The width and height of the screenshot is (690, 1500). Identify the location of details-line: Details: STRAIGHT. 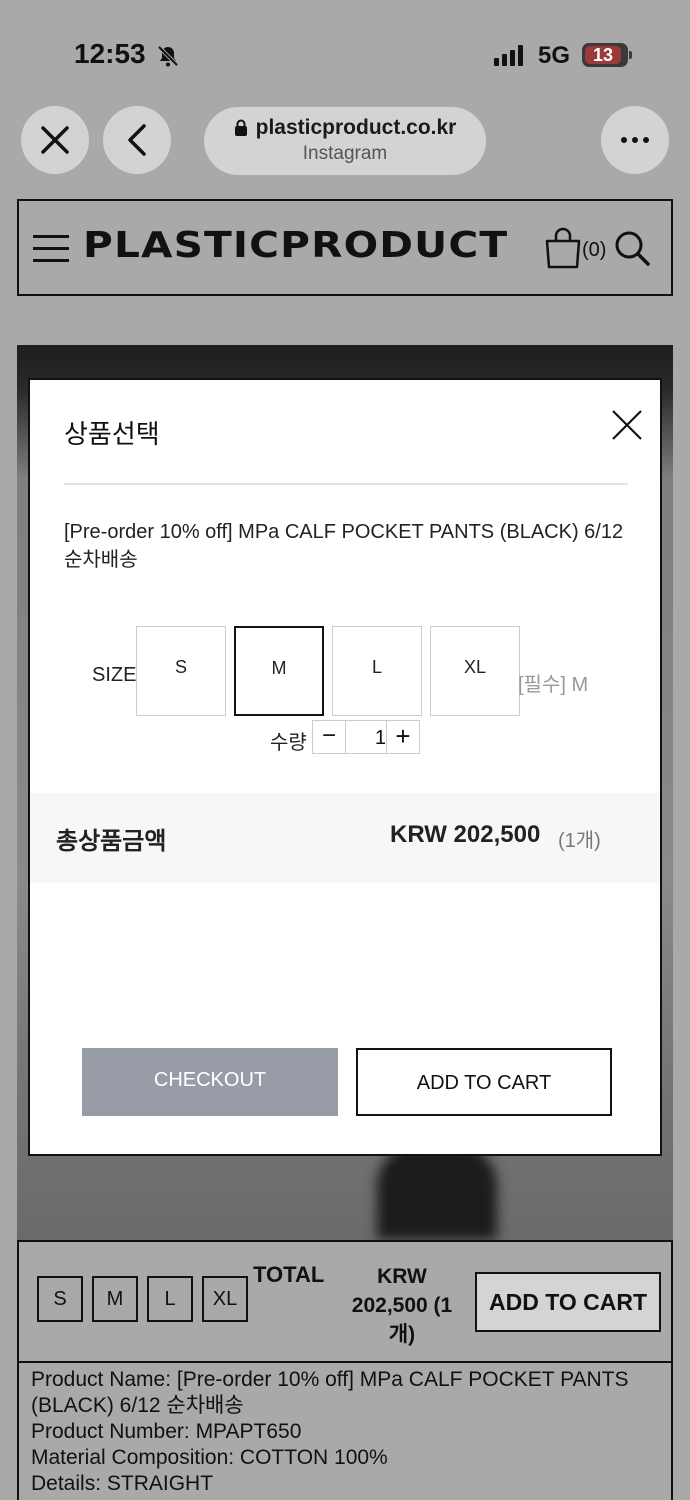
(122, 1483).